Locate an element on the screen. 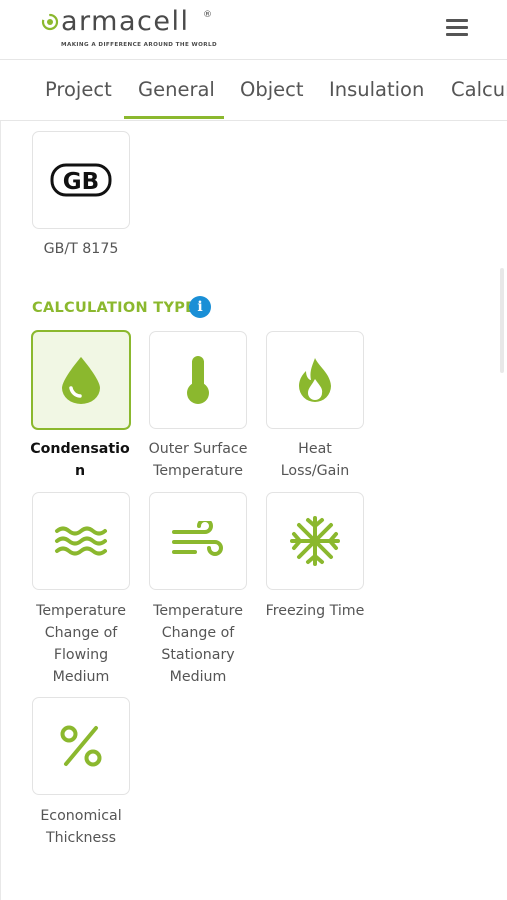 Image resolution: width=507 pixels, height=900 pixels. calc-option-outer-surface-temperature is located at coordinates (198, 380).